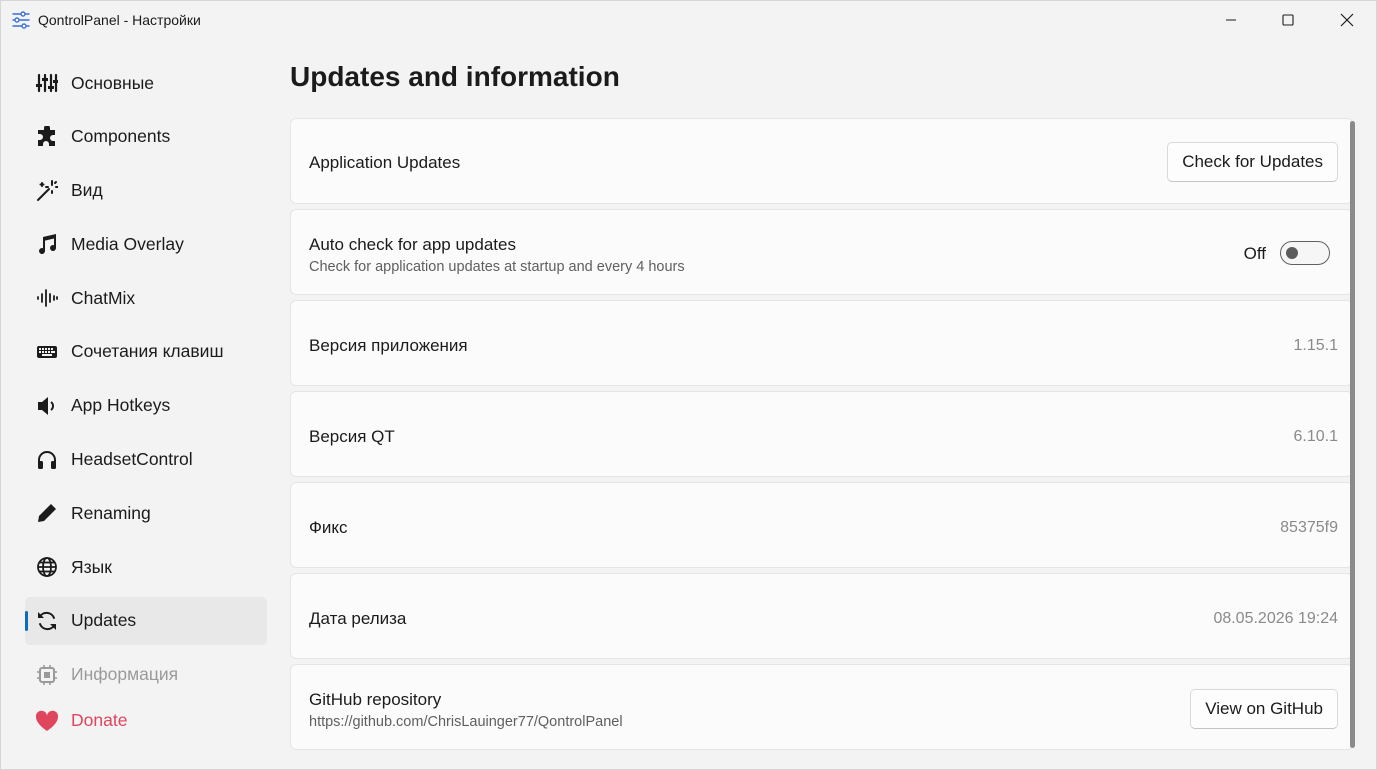  I want to click on release-date-value: 08.05.2026 19:24, so click(1275, 618).